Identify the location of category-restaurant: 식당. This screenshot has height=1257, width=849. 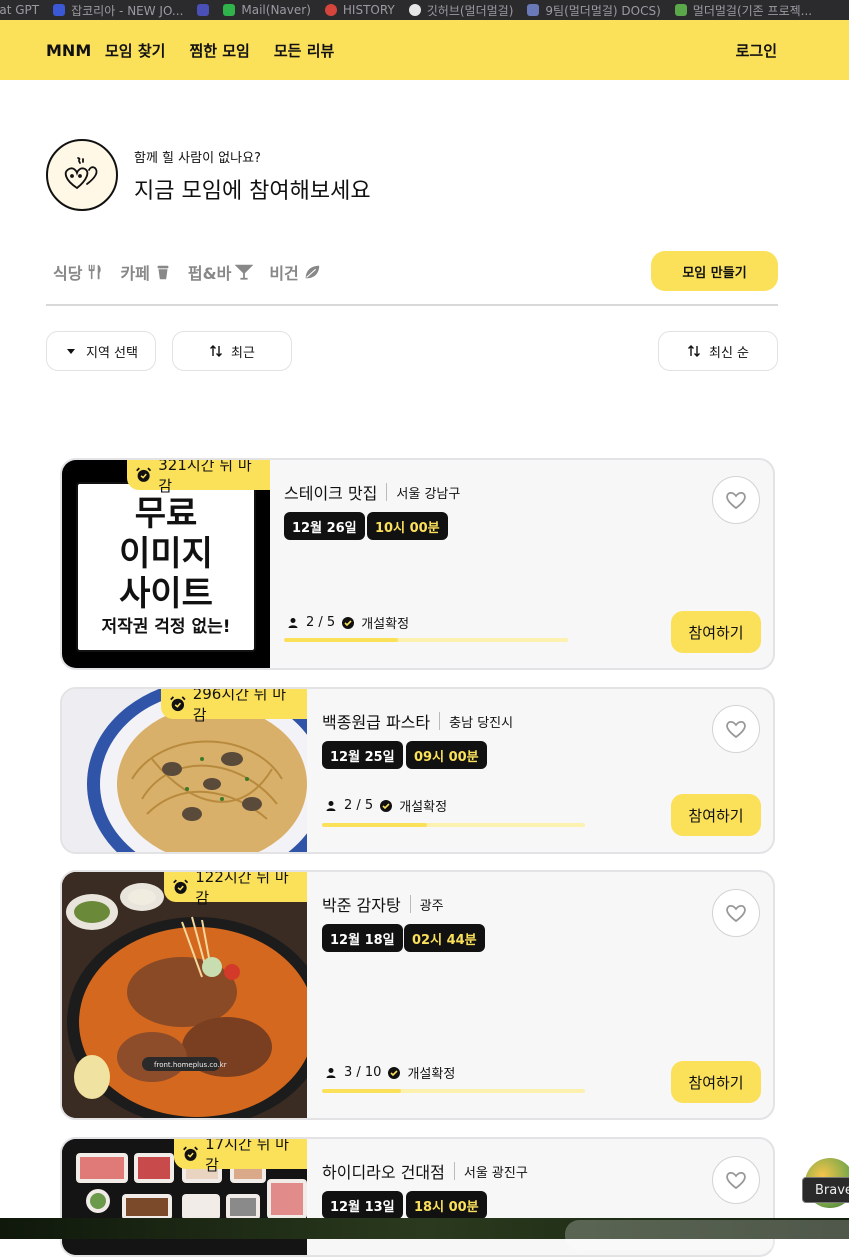
(78, 272).